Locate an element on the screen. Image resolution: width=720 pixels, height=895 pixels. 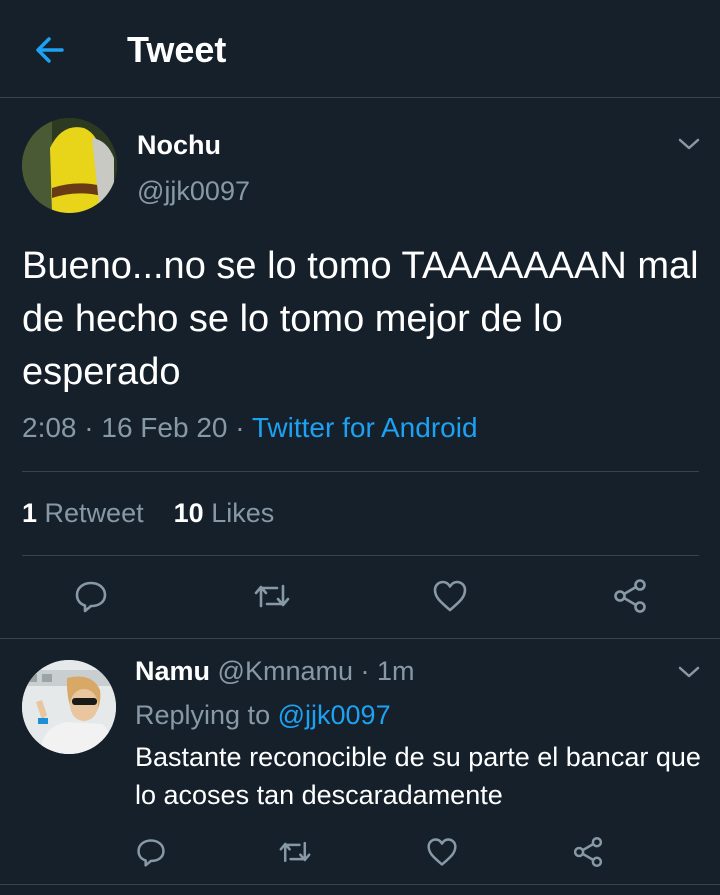
share-button is located at coordinates (630, 598).